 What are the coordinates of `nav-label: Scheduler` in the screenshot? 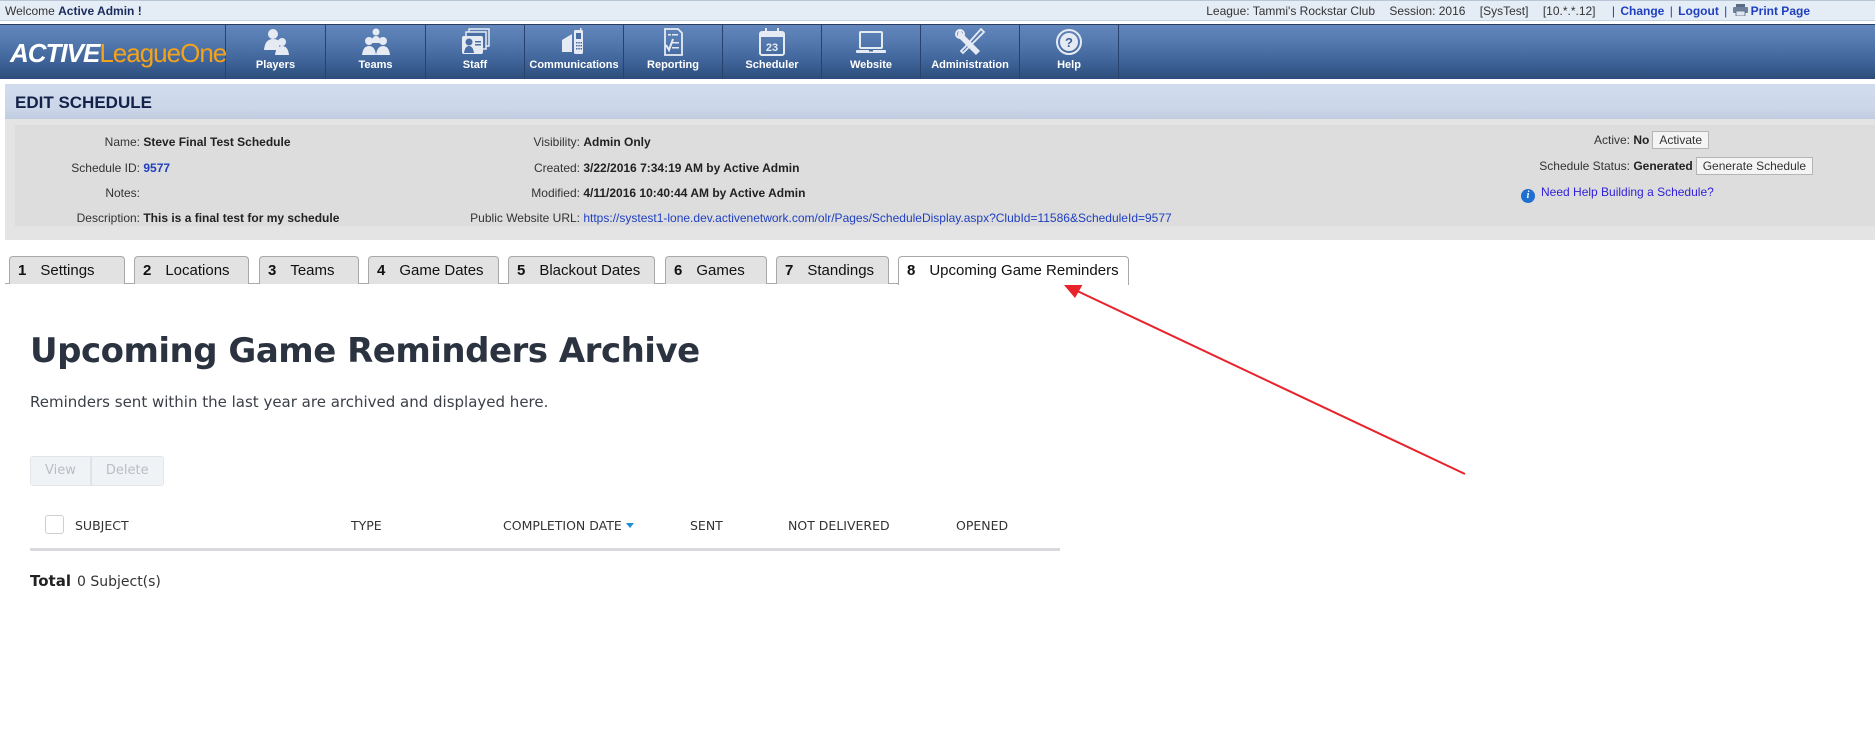 It's located at (772, 65).